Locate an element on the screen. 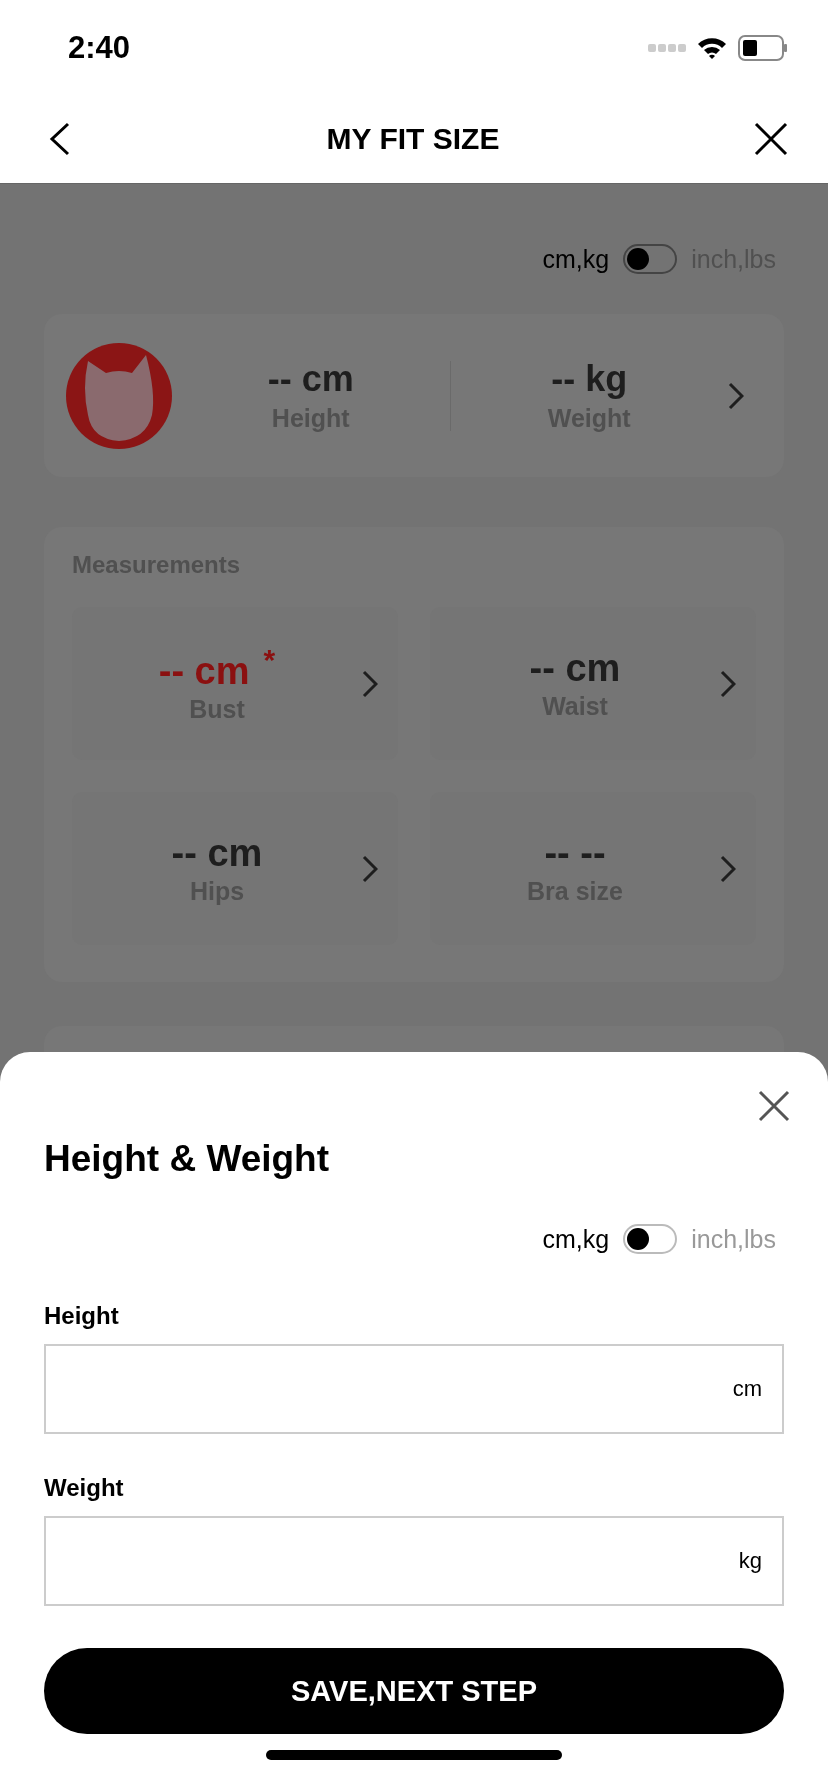 The width and height of the screenshot is (828, 1792). stat-value: -- kg is located at coordinates (589, 379).